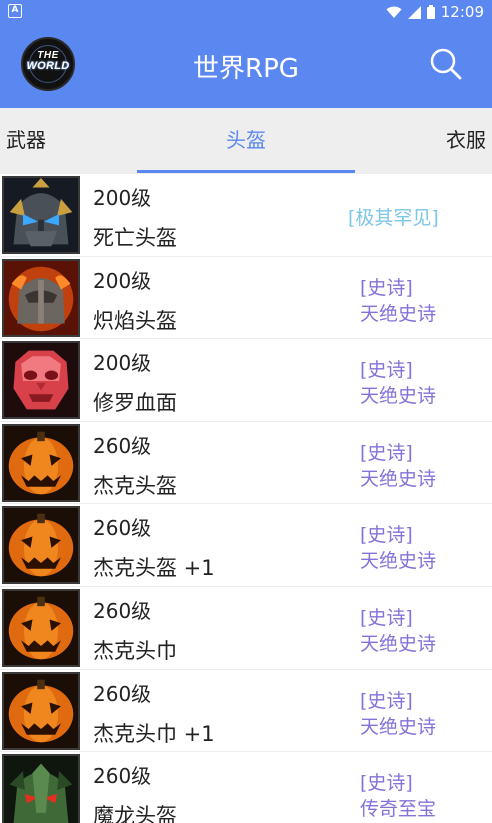  I want to click on item-rarity-subtitle: 传奇至宝, so click(398, 809).